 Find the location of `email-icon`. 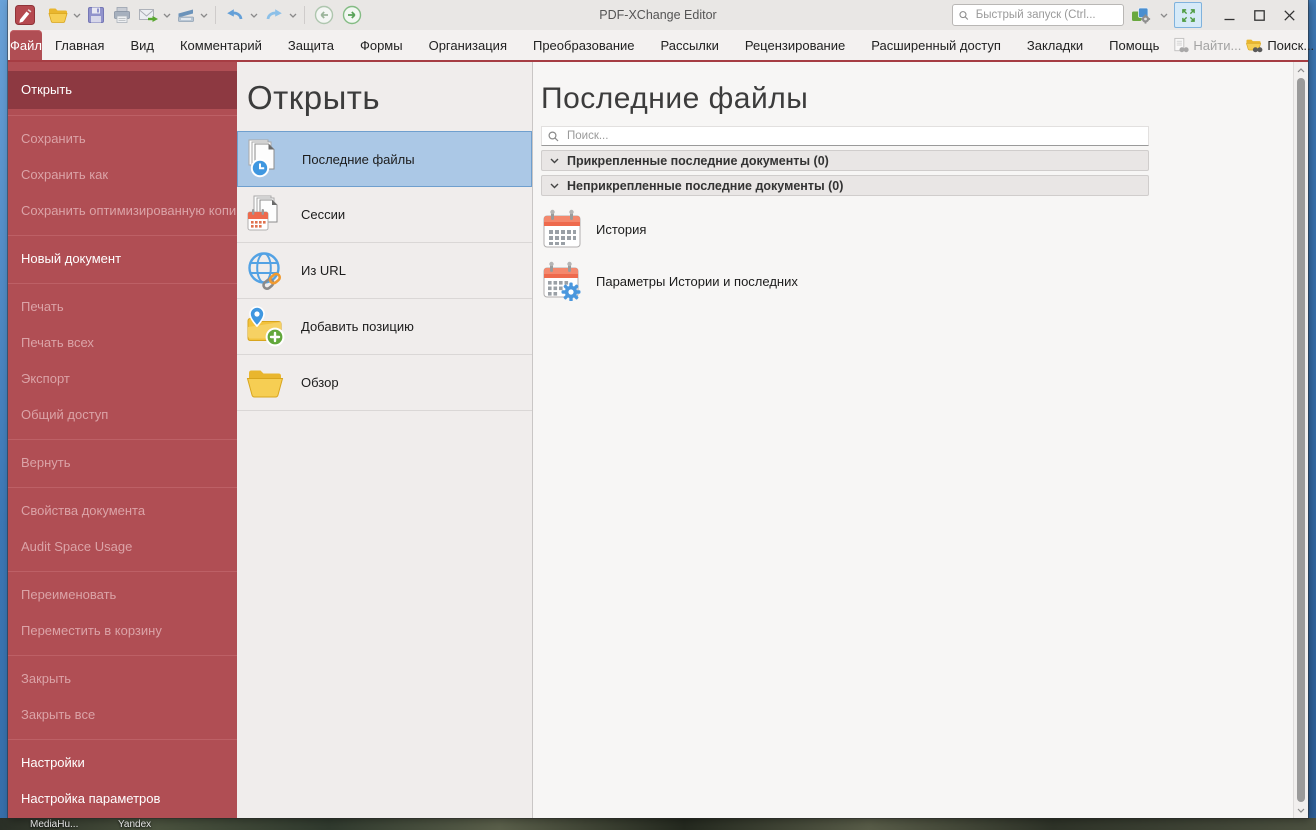

email-icon is located at coordinates (148, 15).